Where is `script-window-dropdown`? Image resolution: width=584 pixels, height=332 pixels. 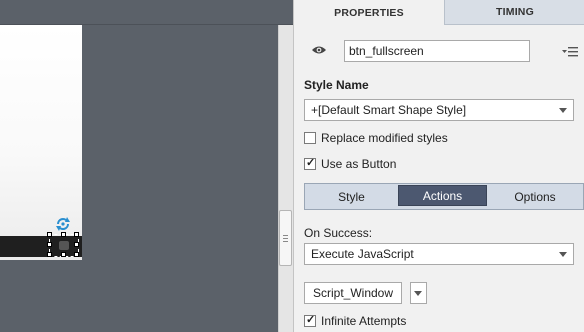
script-window-dropdown is located at coordinates (418, 293).